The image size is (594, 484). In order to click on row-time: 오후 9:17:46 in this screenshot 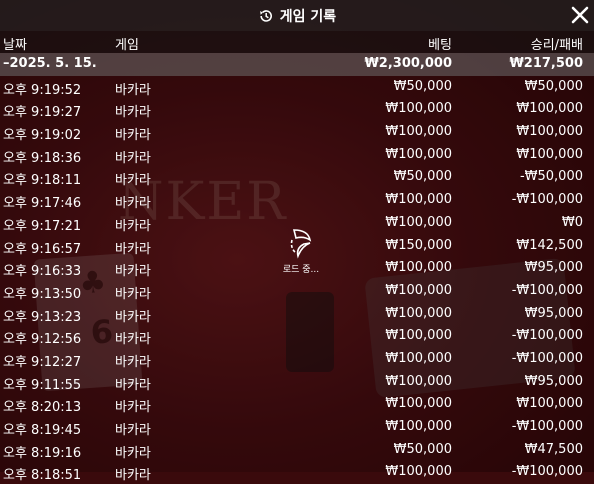, I will do `click(42, 204)`.